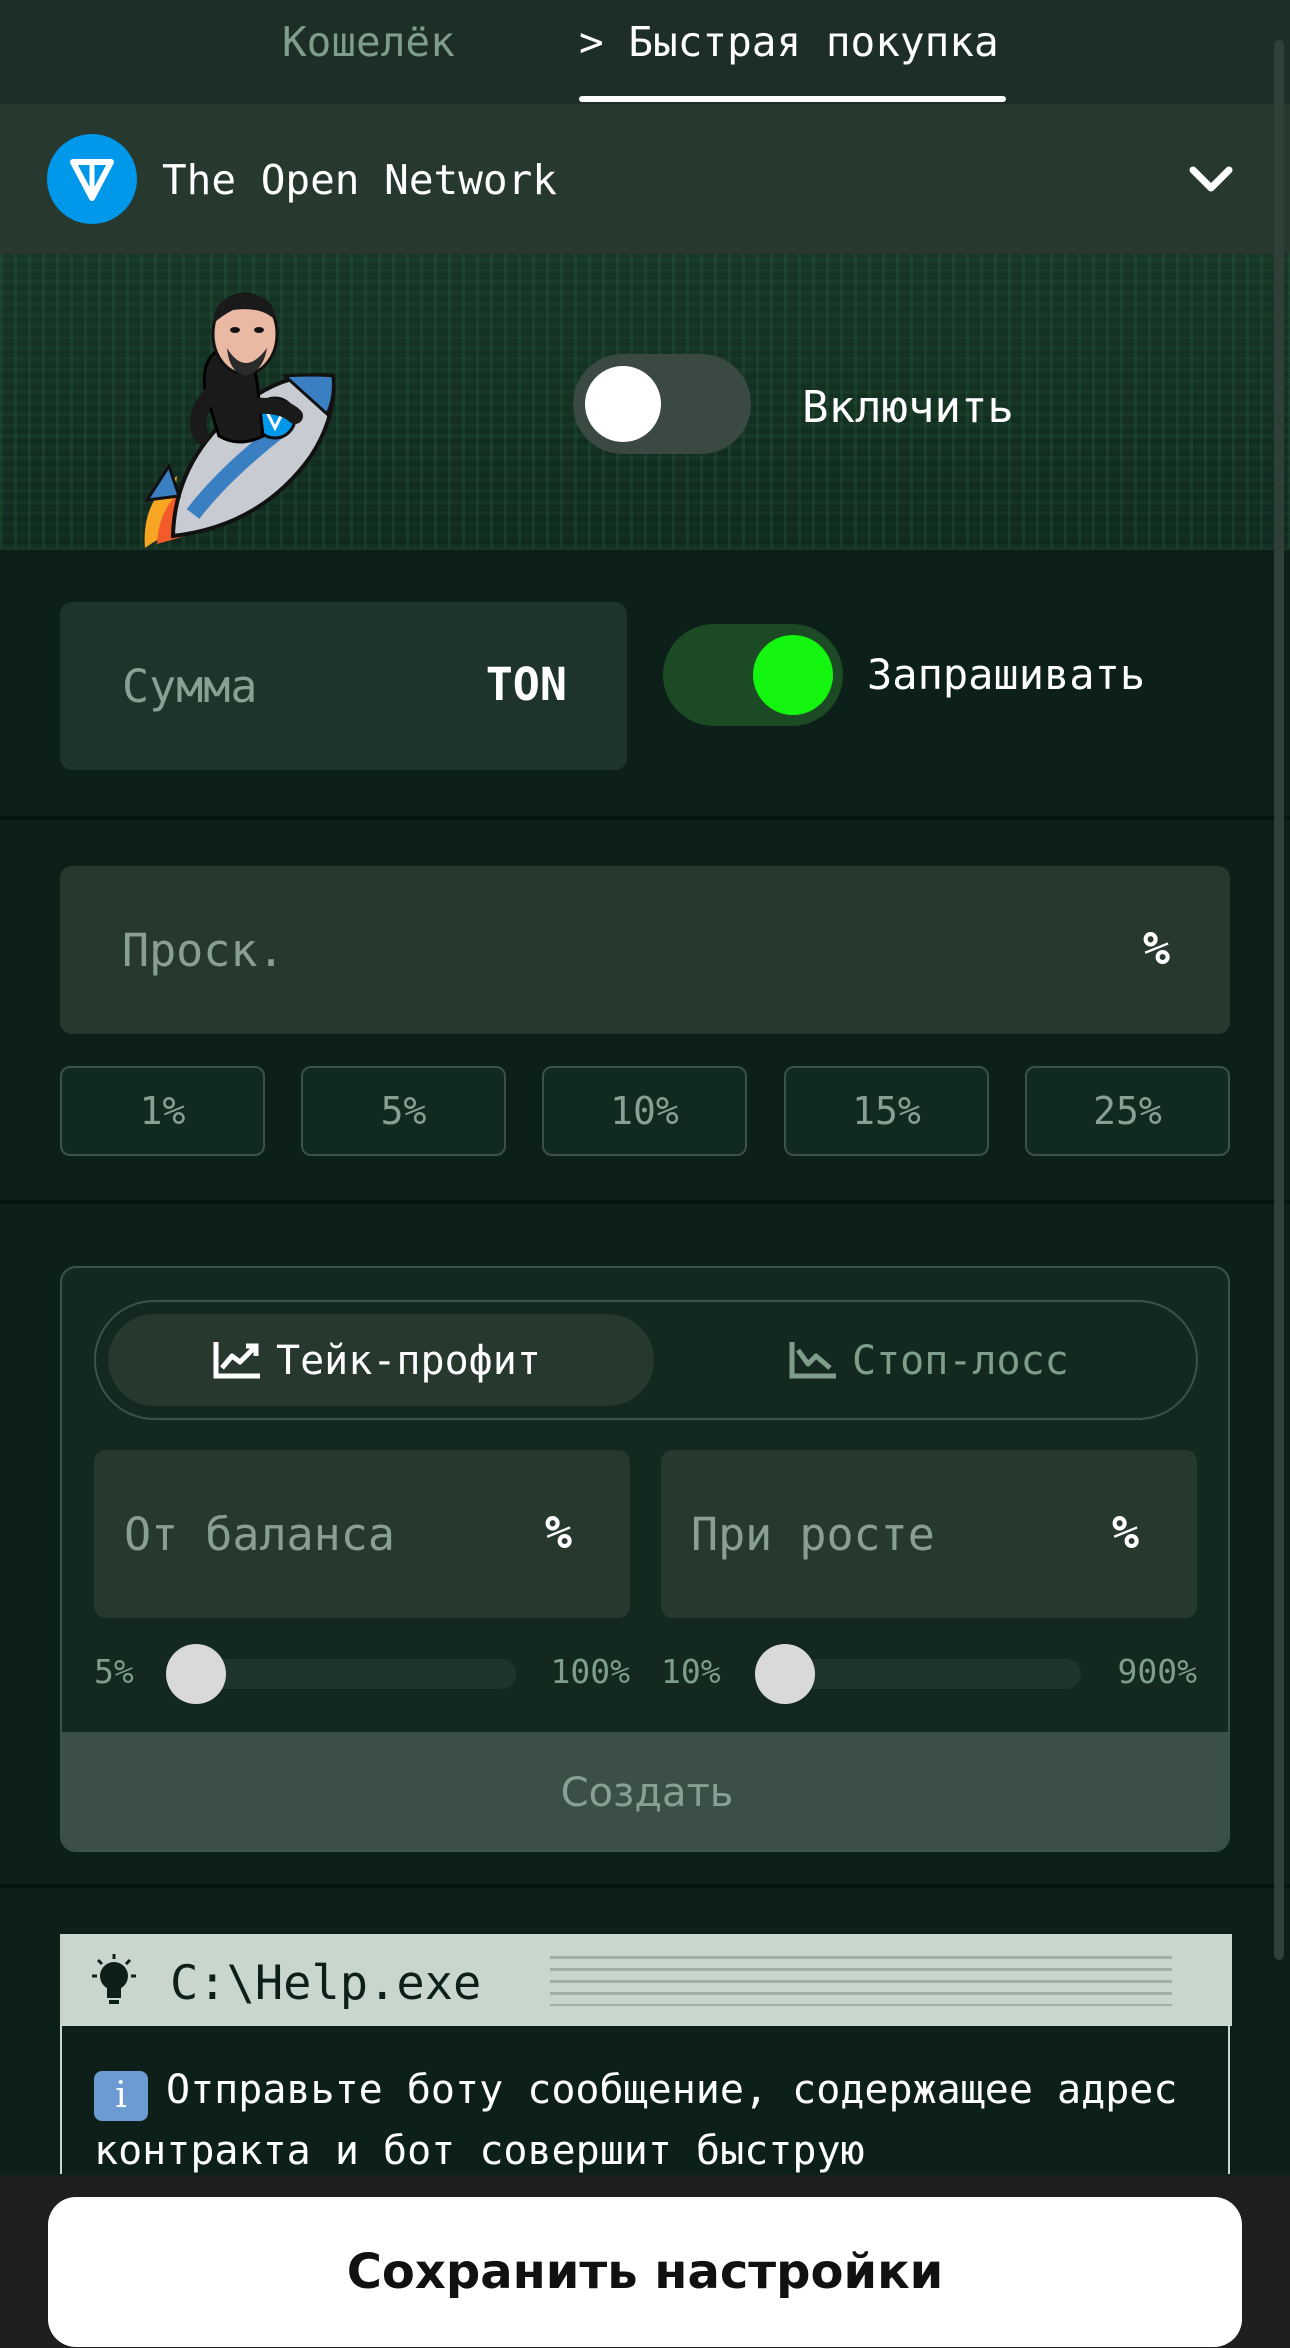 The image size is (1290, 2348). Describe the element at coordinates (403, 1111) in the screenshot. I see `preset-button: 5%` at that location.